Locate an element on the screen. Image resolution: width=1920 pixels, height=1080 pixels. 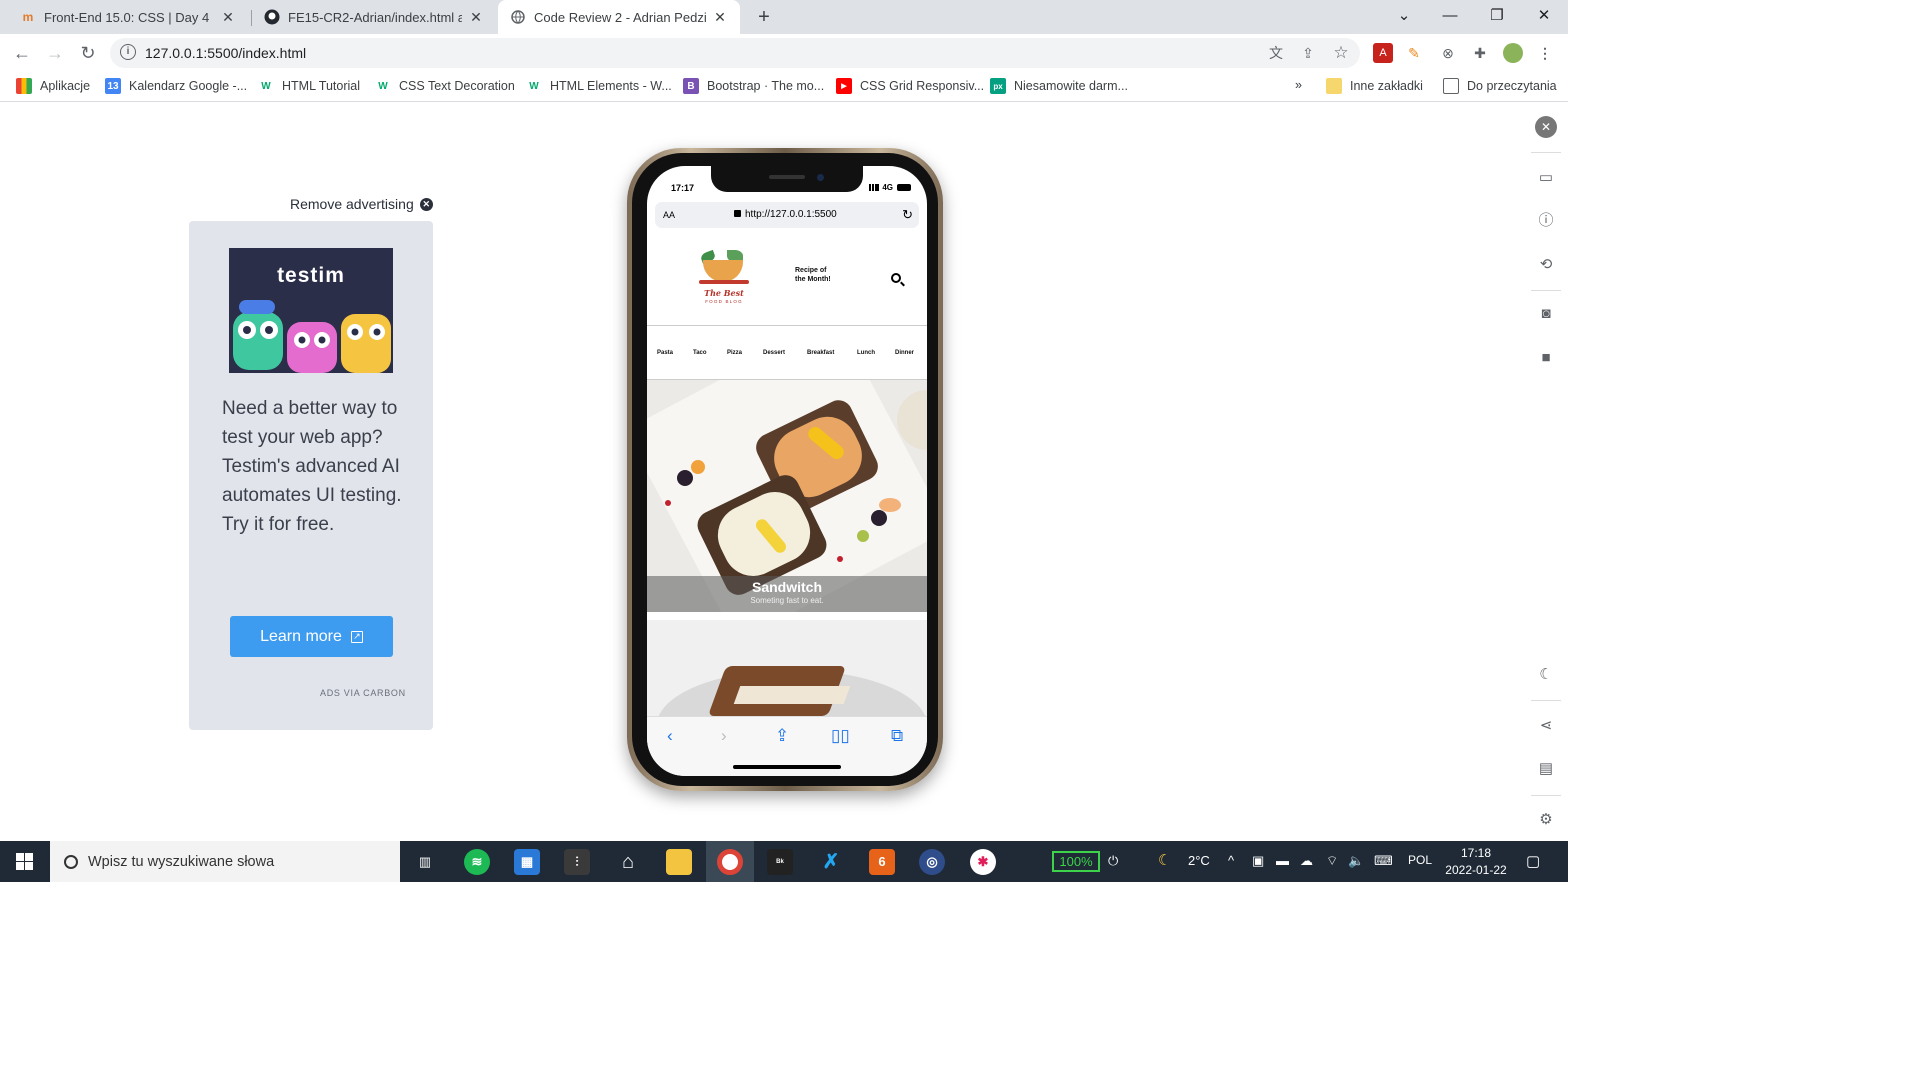
minimize-button: — is located at coordinates (1450, 17).